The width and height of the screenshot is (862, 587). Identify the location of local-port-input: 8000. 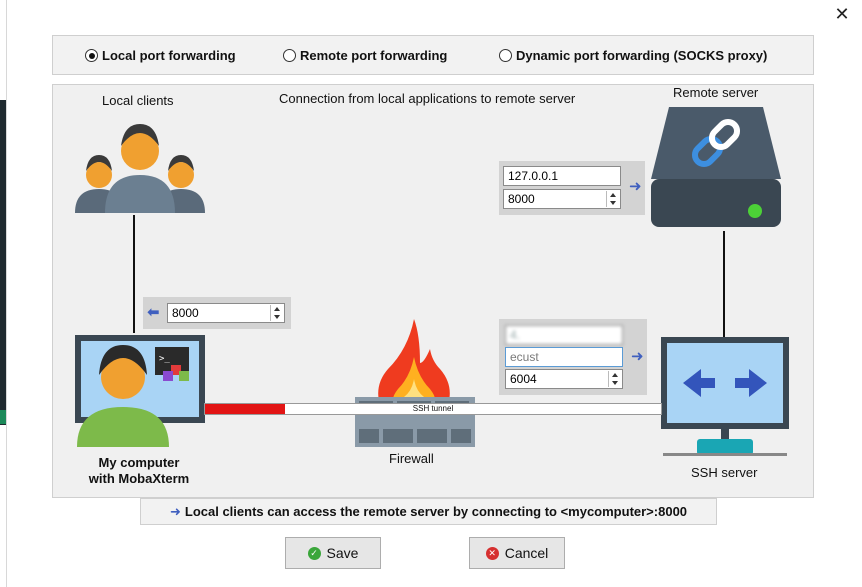
(226, 313).